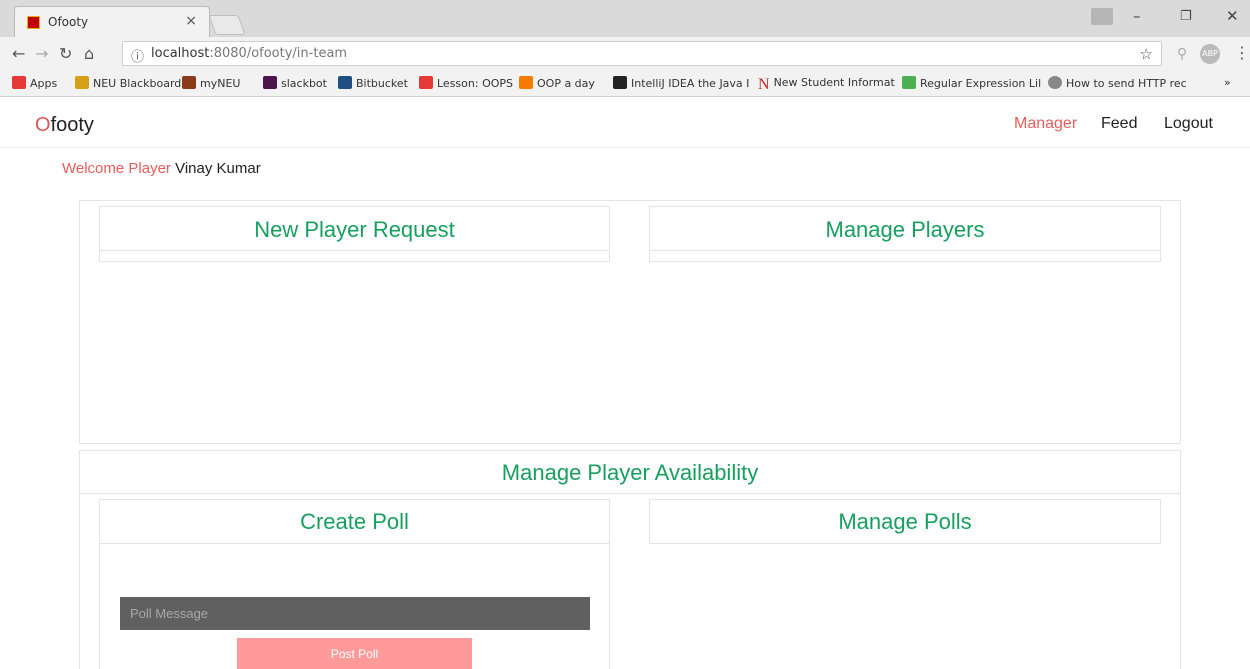 The width and height of the screenshot is (1250, 669). I want to click on bitbucket-icon, so click(345, 82).